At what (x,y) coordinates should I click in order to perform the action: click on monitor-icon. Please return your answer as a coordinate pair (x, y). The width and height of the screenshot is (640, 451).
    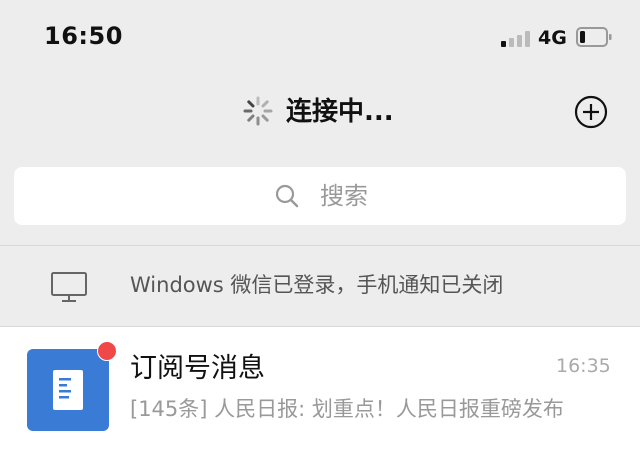
    Looking at the image, I should click on (69, 287).